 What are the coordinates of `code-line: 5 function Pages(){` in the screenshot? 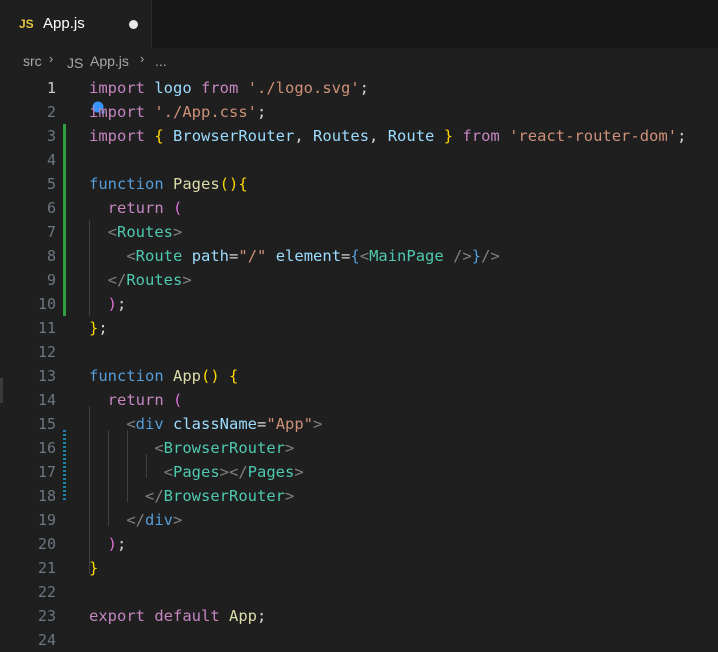 It's located at (359, 184).